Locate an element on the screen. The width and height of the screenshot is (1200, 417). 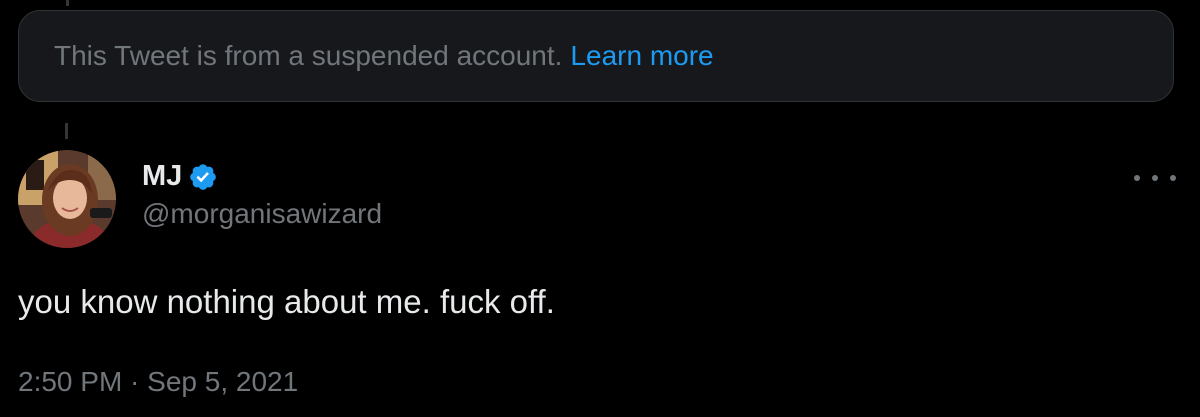
avatar-image is located at coordinates (67, 199).